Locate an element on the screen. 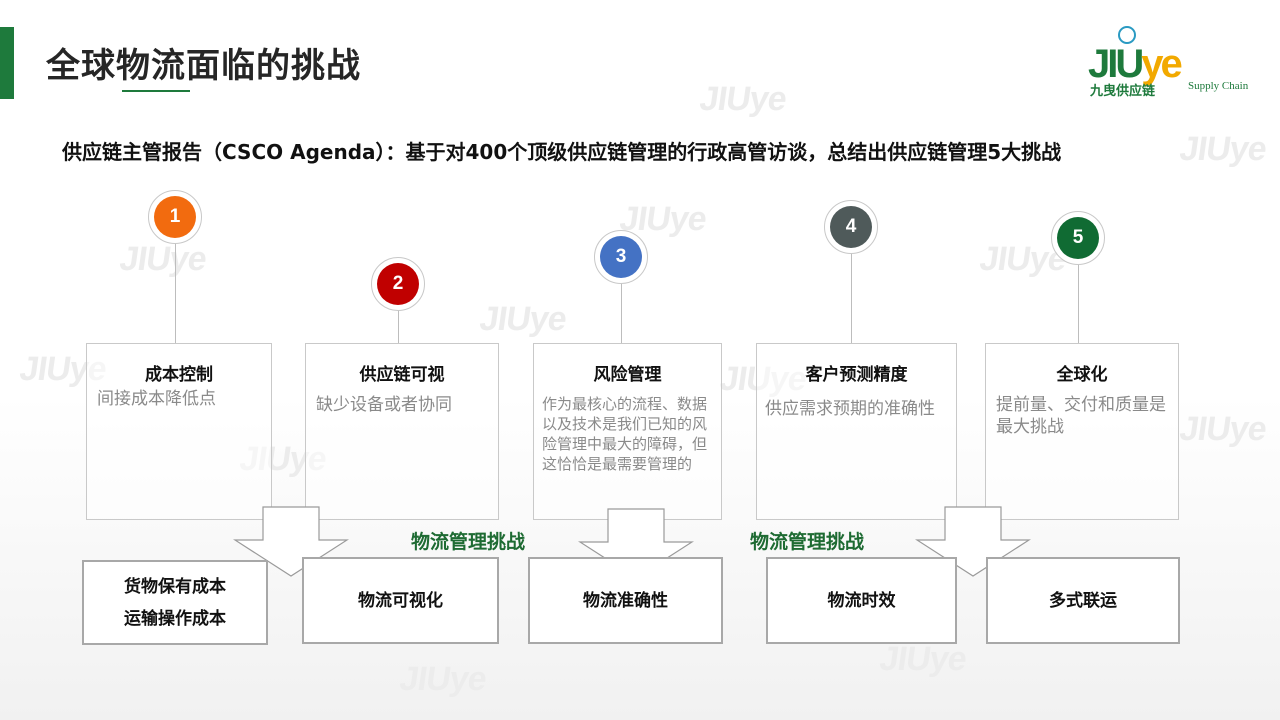 Image resolution: width=1280 pixels, height=720 pixels. brand-logo: JIUye 九曳供应链 Supply Chain is located at coordinates (1171, 62).